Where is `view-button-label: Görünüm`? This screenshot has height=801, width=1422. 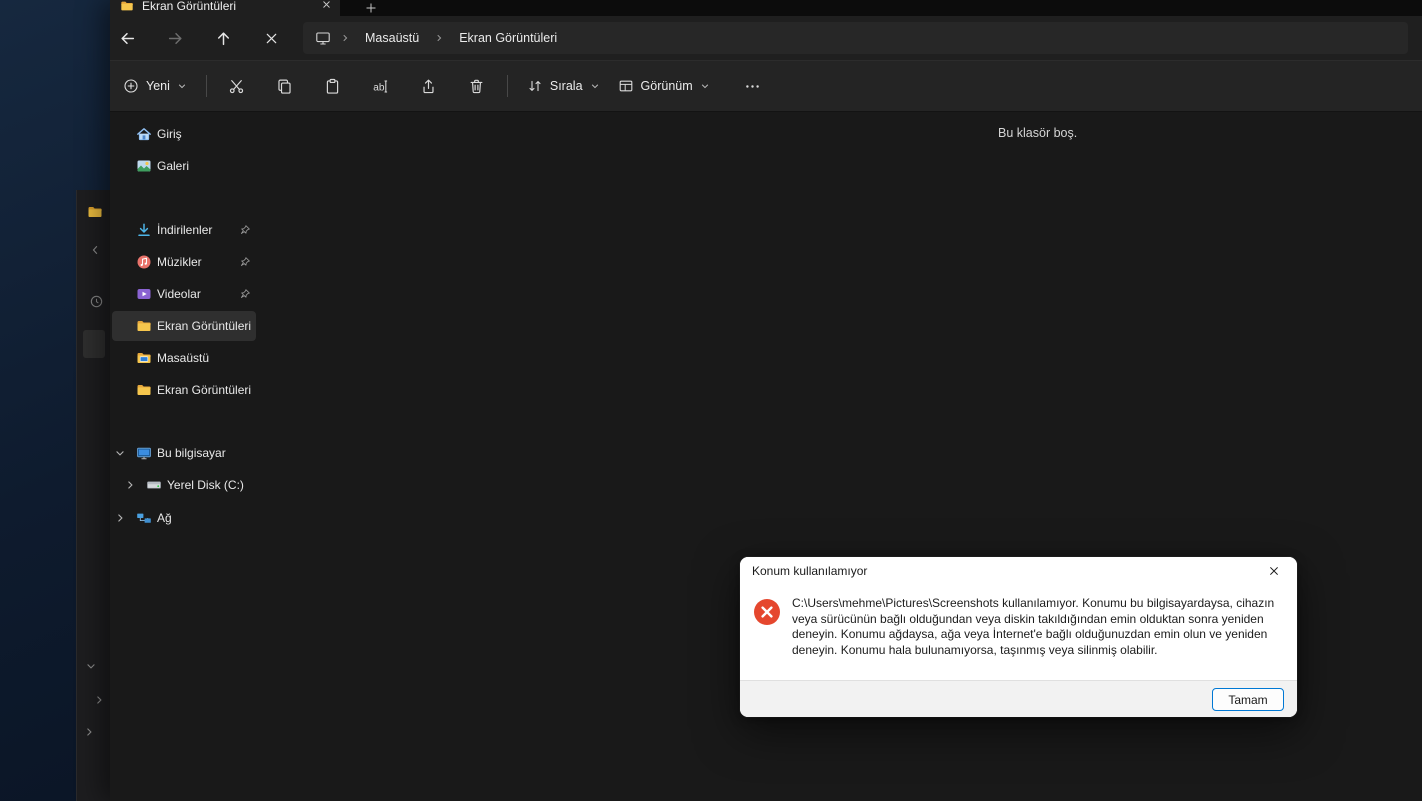 view-button-label: Görünüm is located at coordinates (666, 86).